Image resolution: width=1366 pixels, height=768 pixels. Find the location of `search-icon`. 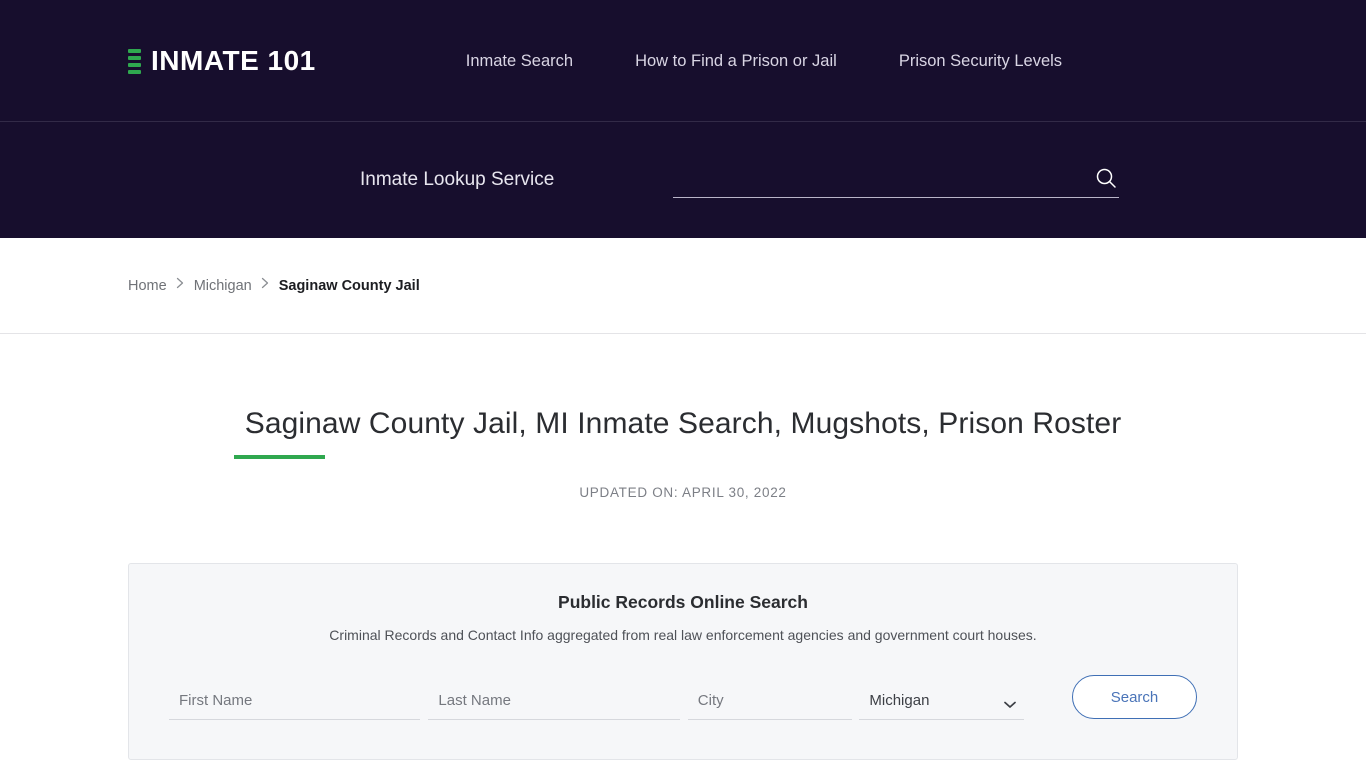

search-icon is located at coordinates (1106, 180).